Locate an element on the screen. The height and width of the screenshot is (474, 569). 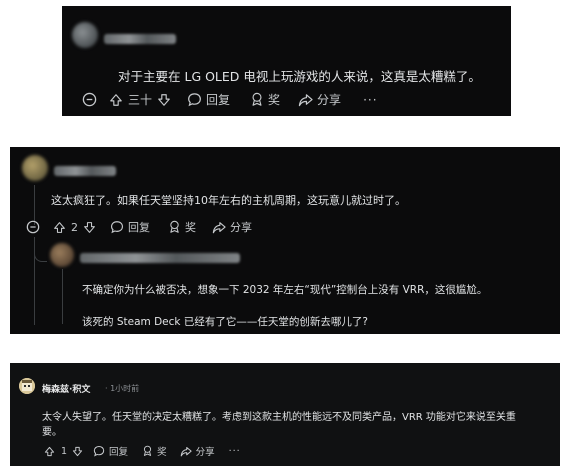
comment-actions: 1 回复 奖 分享 ··· is located at coordinates (142, 451).